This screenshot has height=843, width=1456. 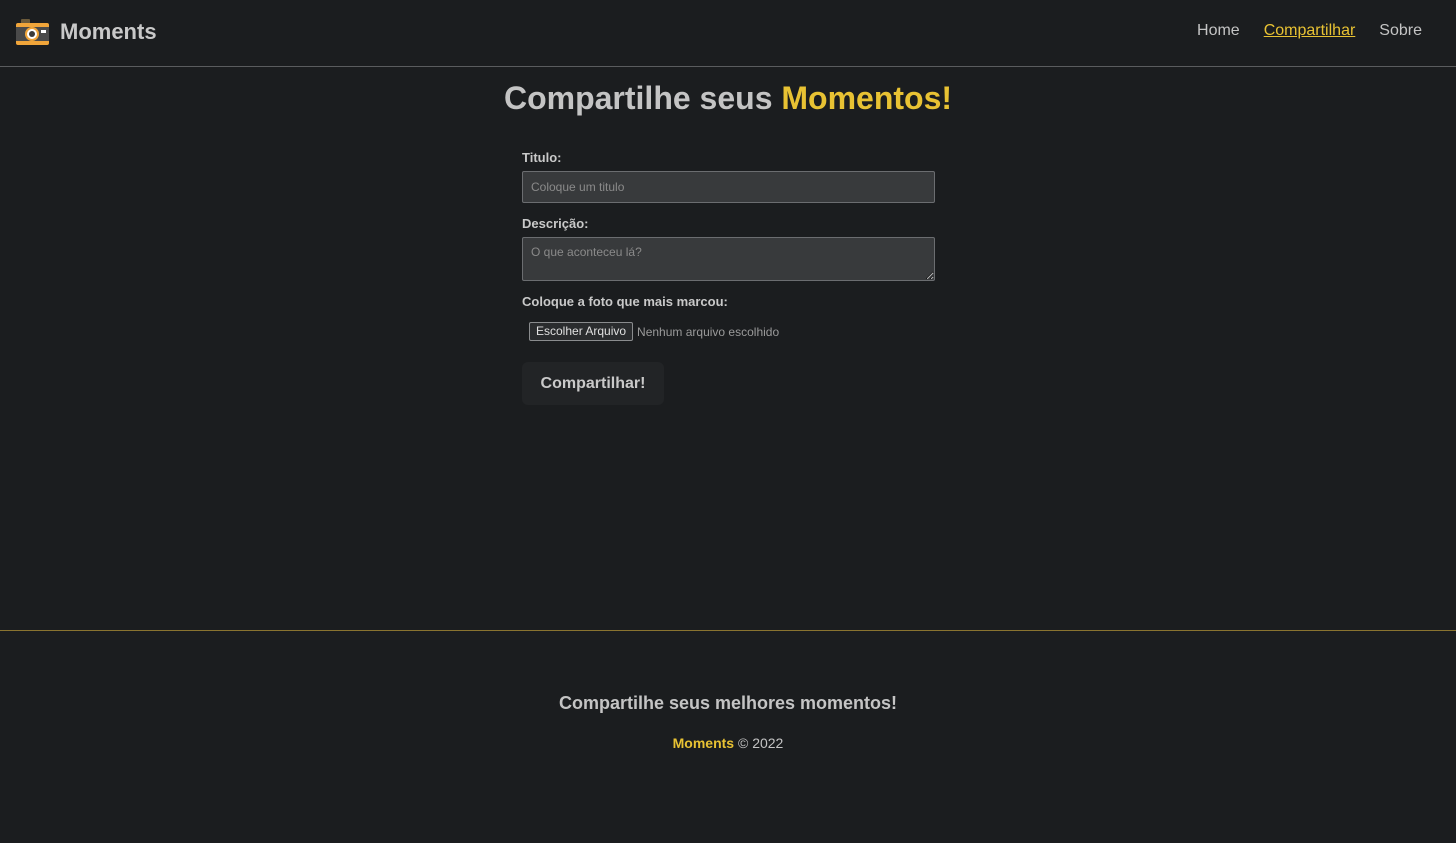 I want to click on page-title: Compartilhe seus Momentos!, so click(x=728, y=98).